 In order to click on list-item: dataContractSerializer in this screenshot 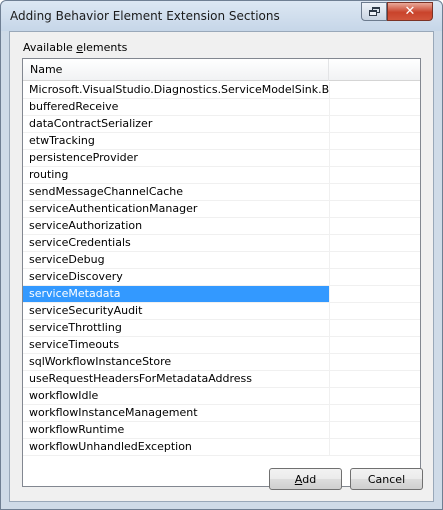, I will do `click(221, 124)`.